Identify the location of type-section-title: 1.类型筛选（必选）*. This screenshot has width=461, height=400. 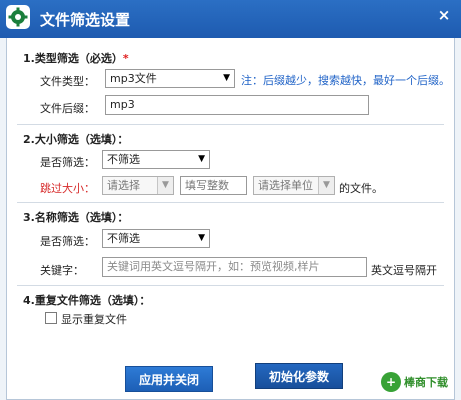
(76, 58).